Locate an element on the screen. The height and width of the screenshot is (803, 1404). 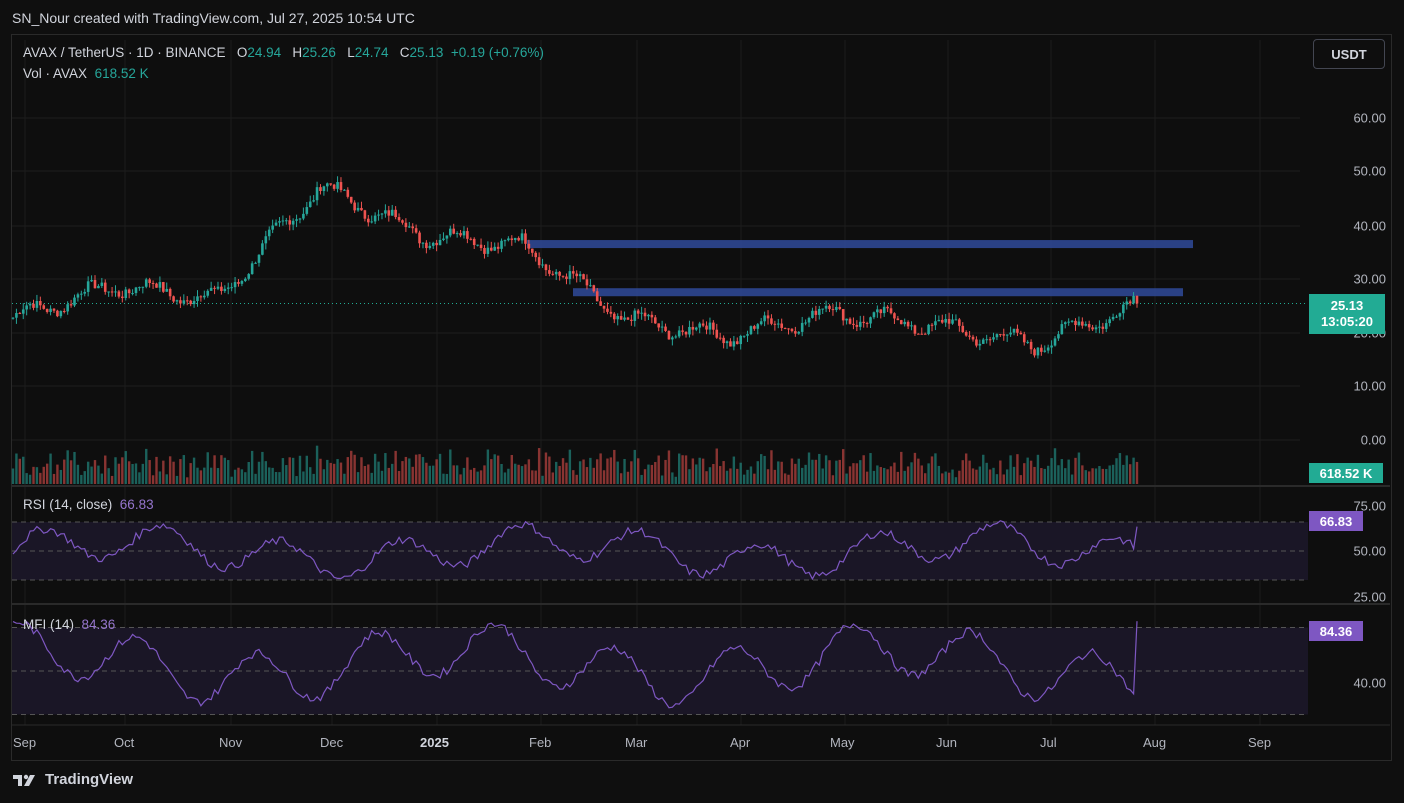
low-label: L is located at coordinates (351, 52).